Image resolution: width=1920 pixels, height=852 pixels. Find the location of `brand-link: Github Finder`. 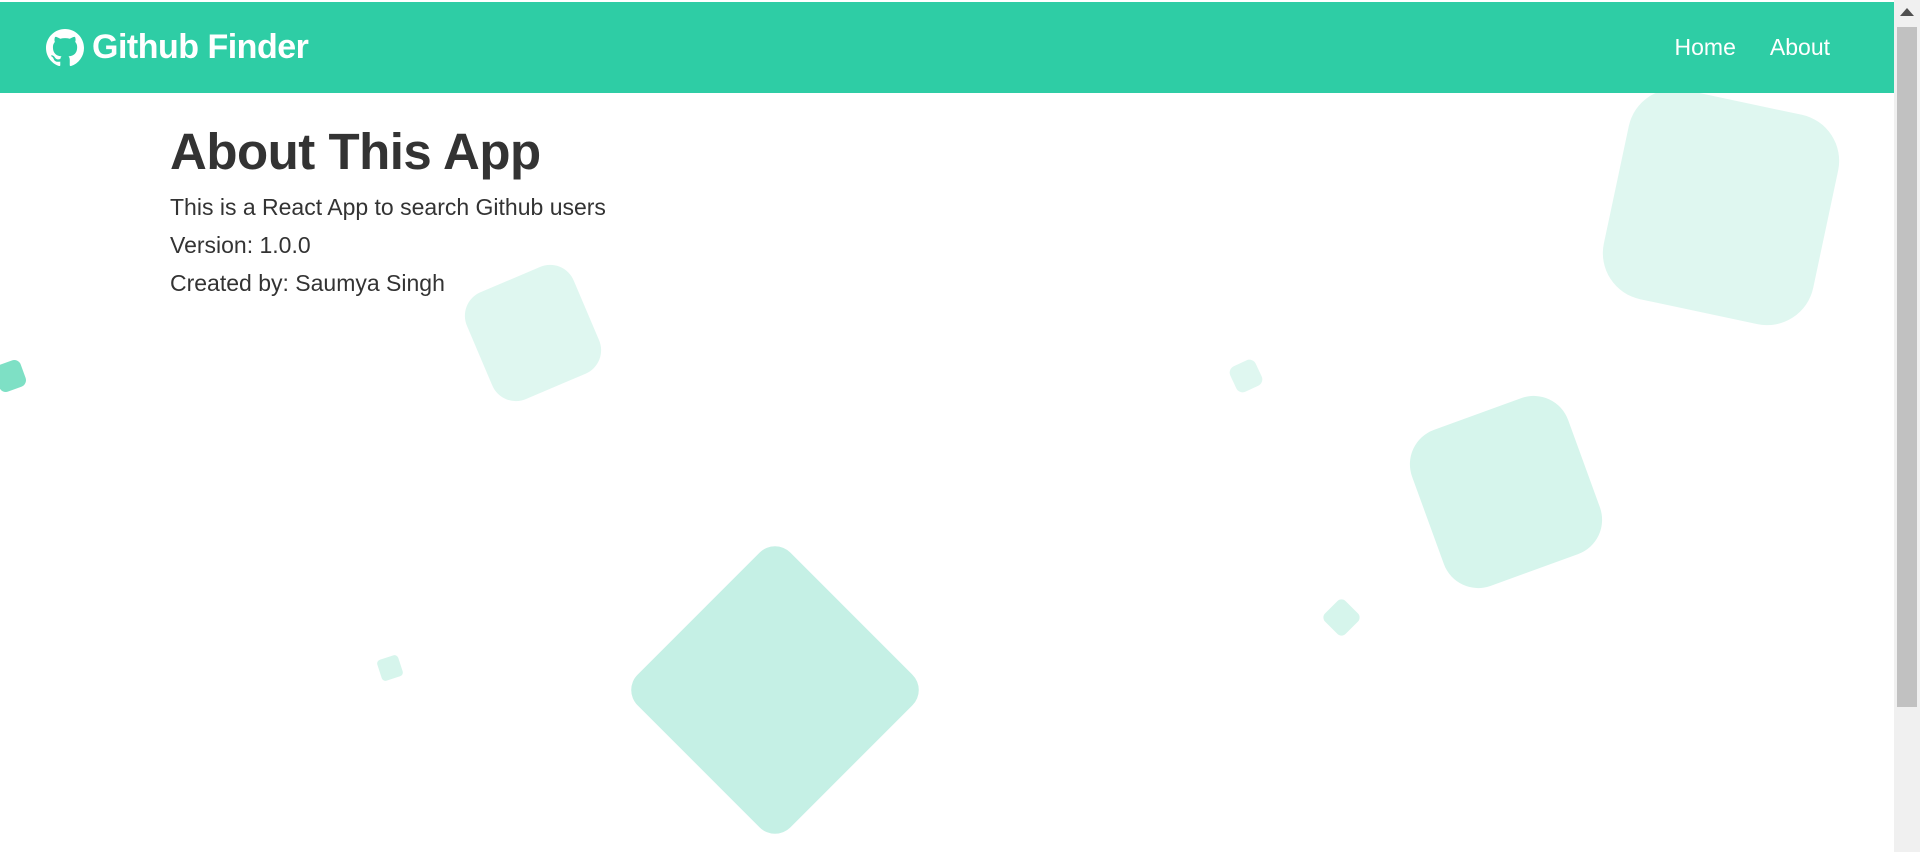

brand-link: Github Finder is located at coordinates (177, 47).